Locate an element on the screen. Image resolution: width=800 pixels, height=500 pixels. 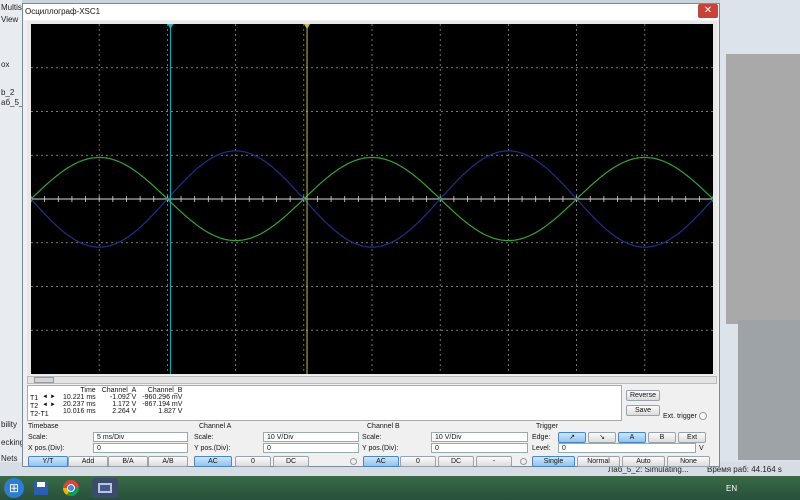
row-label-t1: T1 is located at coordinates (34, 398).